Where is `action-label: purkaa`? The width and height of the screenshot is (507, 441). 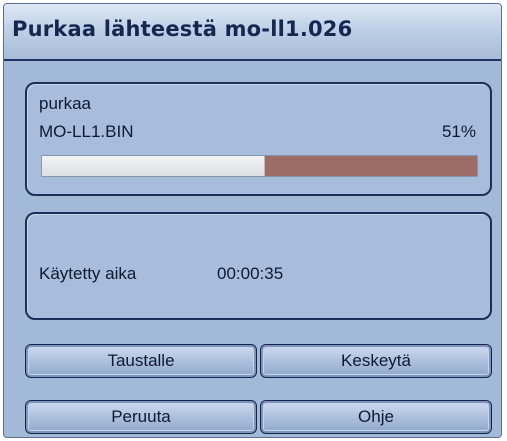
action-label: purkaa is located at coordinates (65, 103).